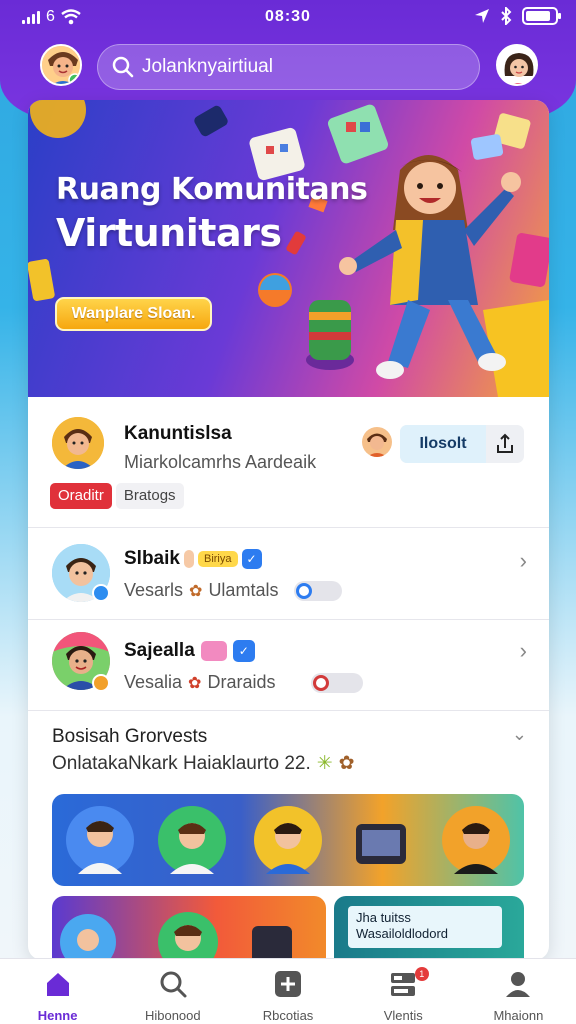  I want to click on member-name-1: Slbaik Biriya ✓, so click(193, 559).